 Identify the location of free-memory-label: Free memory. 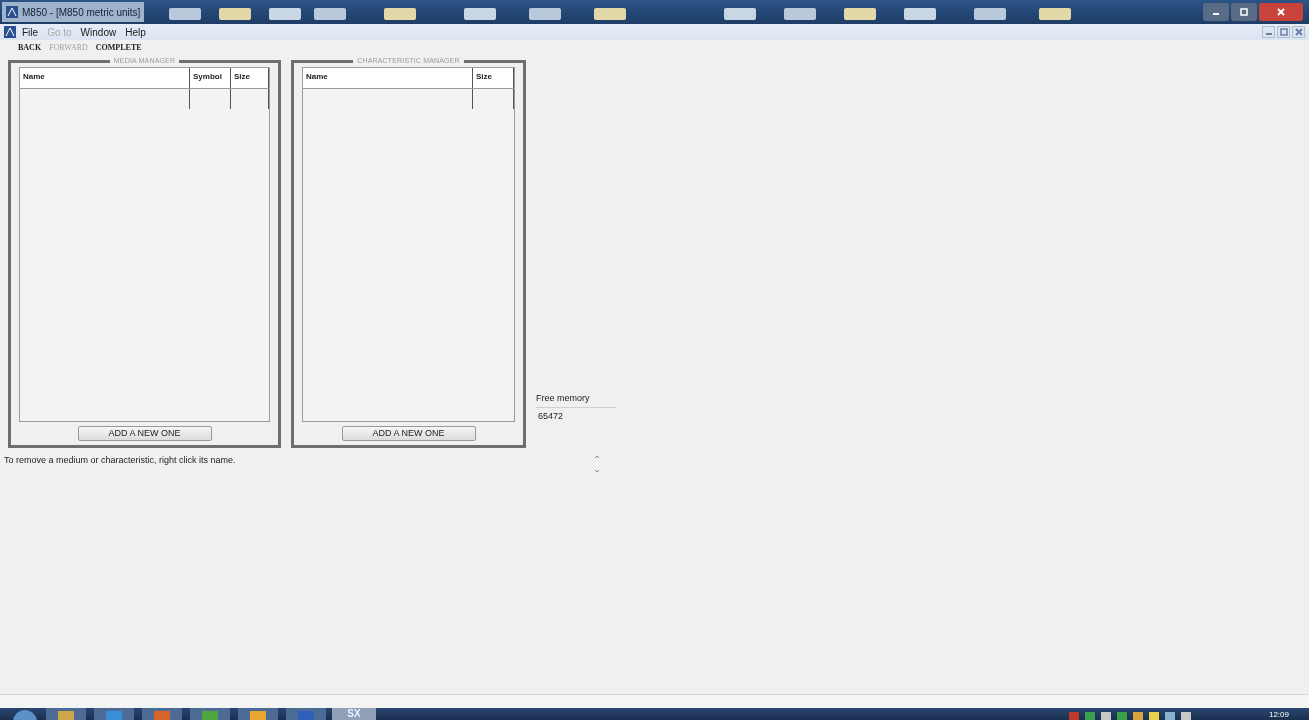
(576, 400).